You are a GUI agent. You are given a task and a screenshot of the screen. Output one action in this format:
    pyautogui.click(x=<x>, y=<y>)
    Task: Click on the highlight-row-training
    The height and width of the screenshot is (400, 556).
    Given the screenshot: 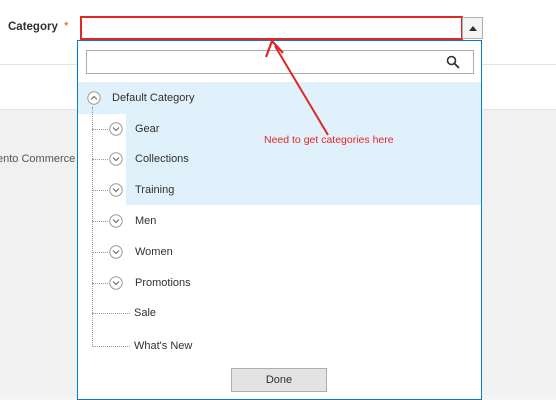 What is the action you would take?
    pyautogui.click(x=303, y=189)
    